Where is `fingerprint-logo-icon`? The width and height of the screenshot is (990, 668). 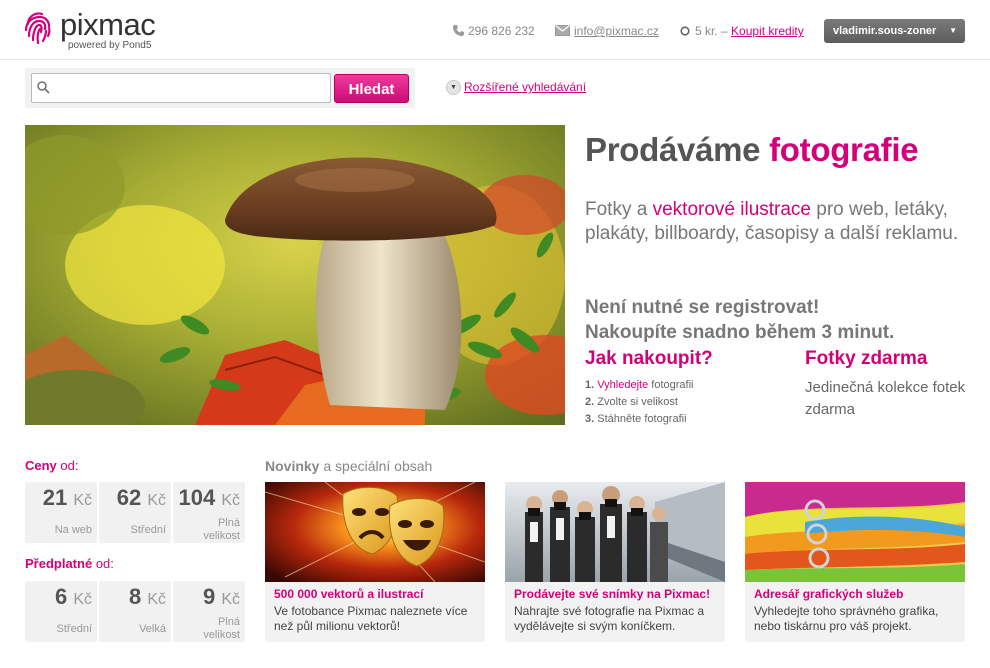 fingerprint-logo-icon is located at coordinates (37, 28).